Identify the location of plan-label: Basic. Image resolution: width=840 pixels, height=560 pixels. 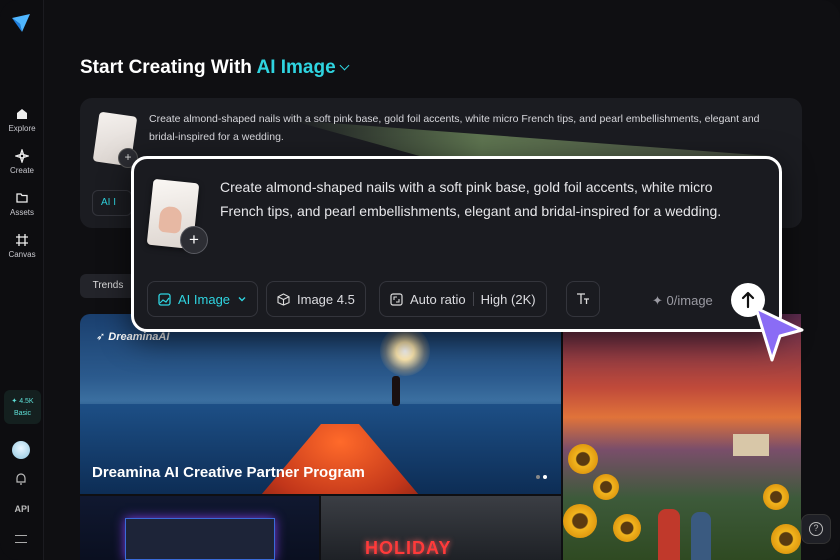
(22, 413).